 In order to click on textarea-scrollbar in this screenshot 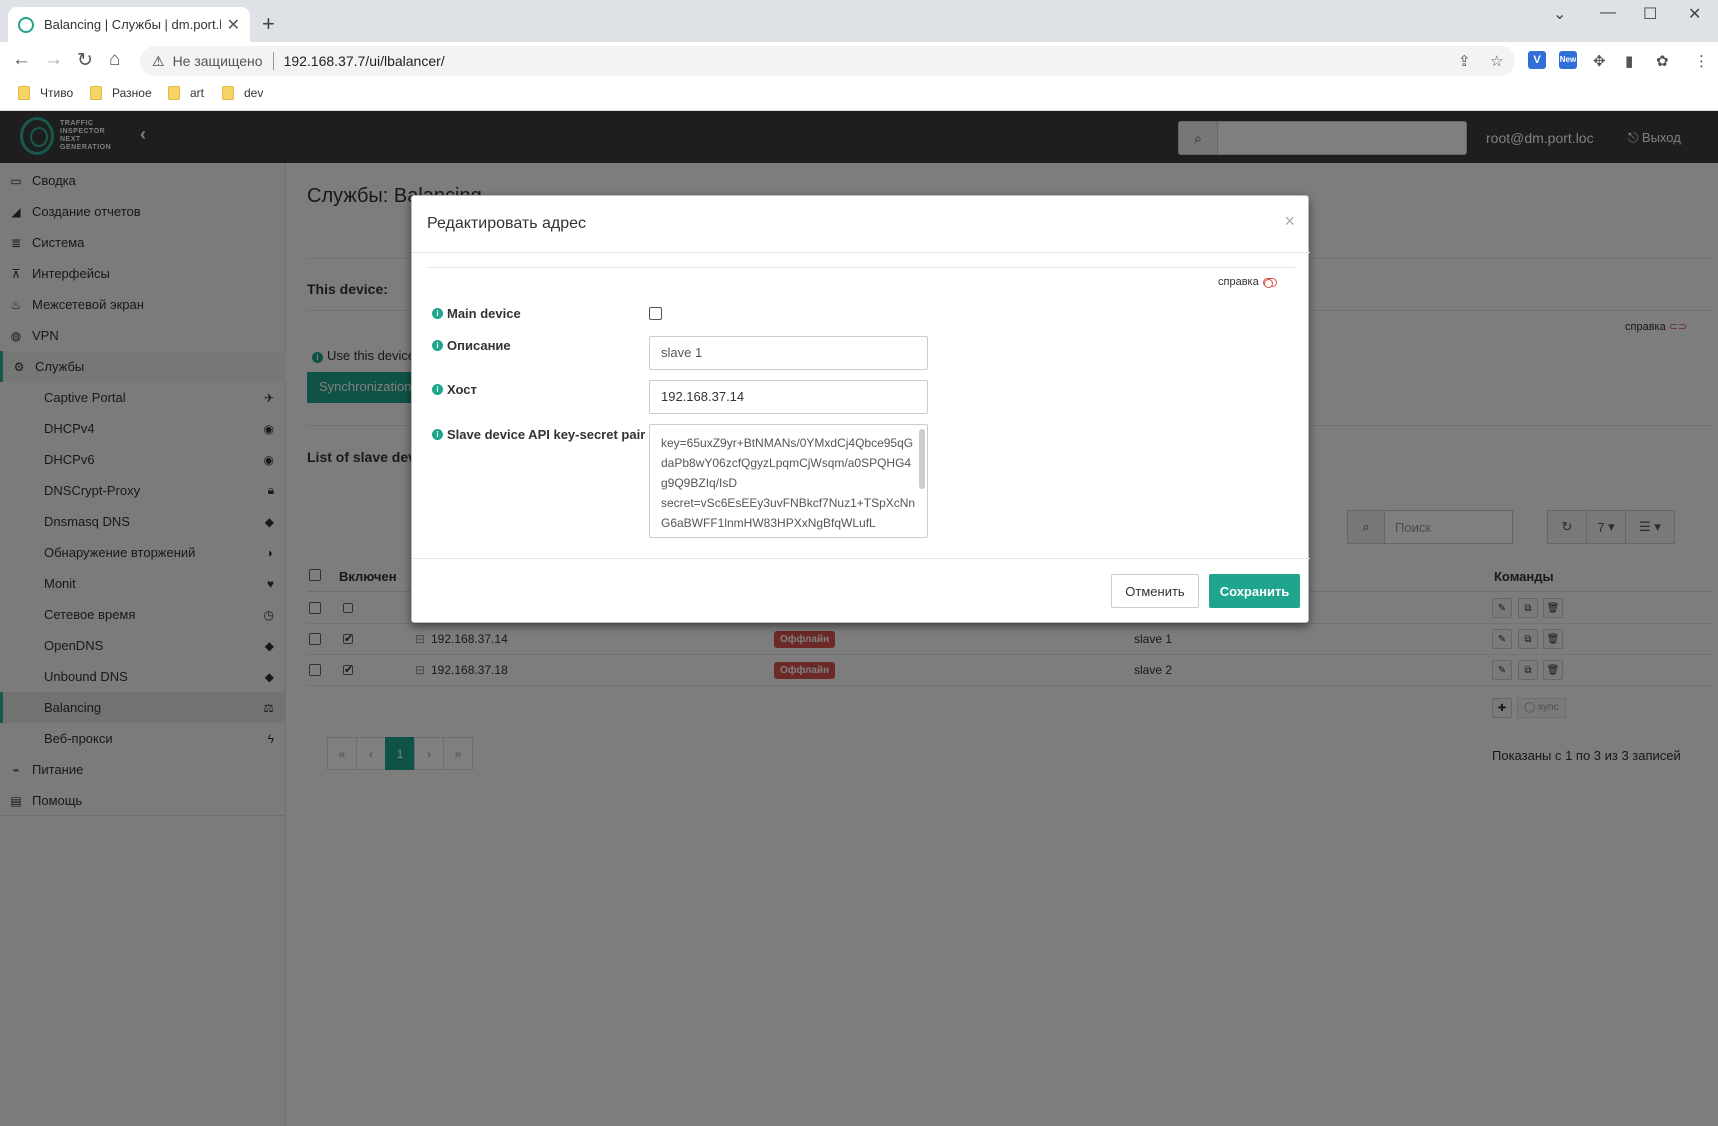, I will do `click(922, 459)`.